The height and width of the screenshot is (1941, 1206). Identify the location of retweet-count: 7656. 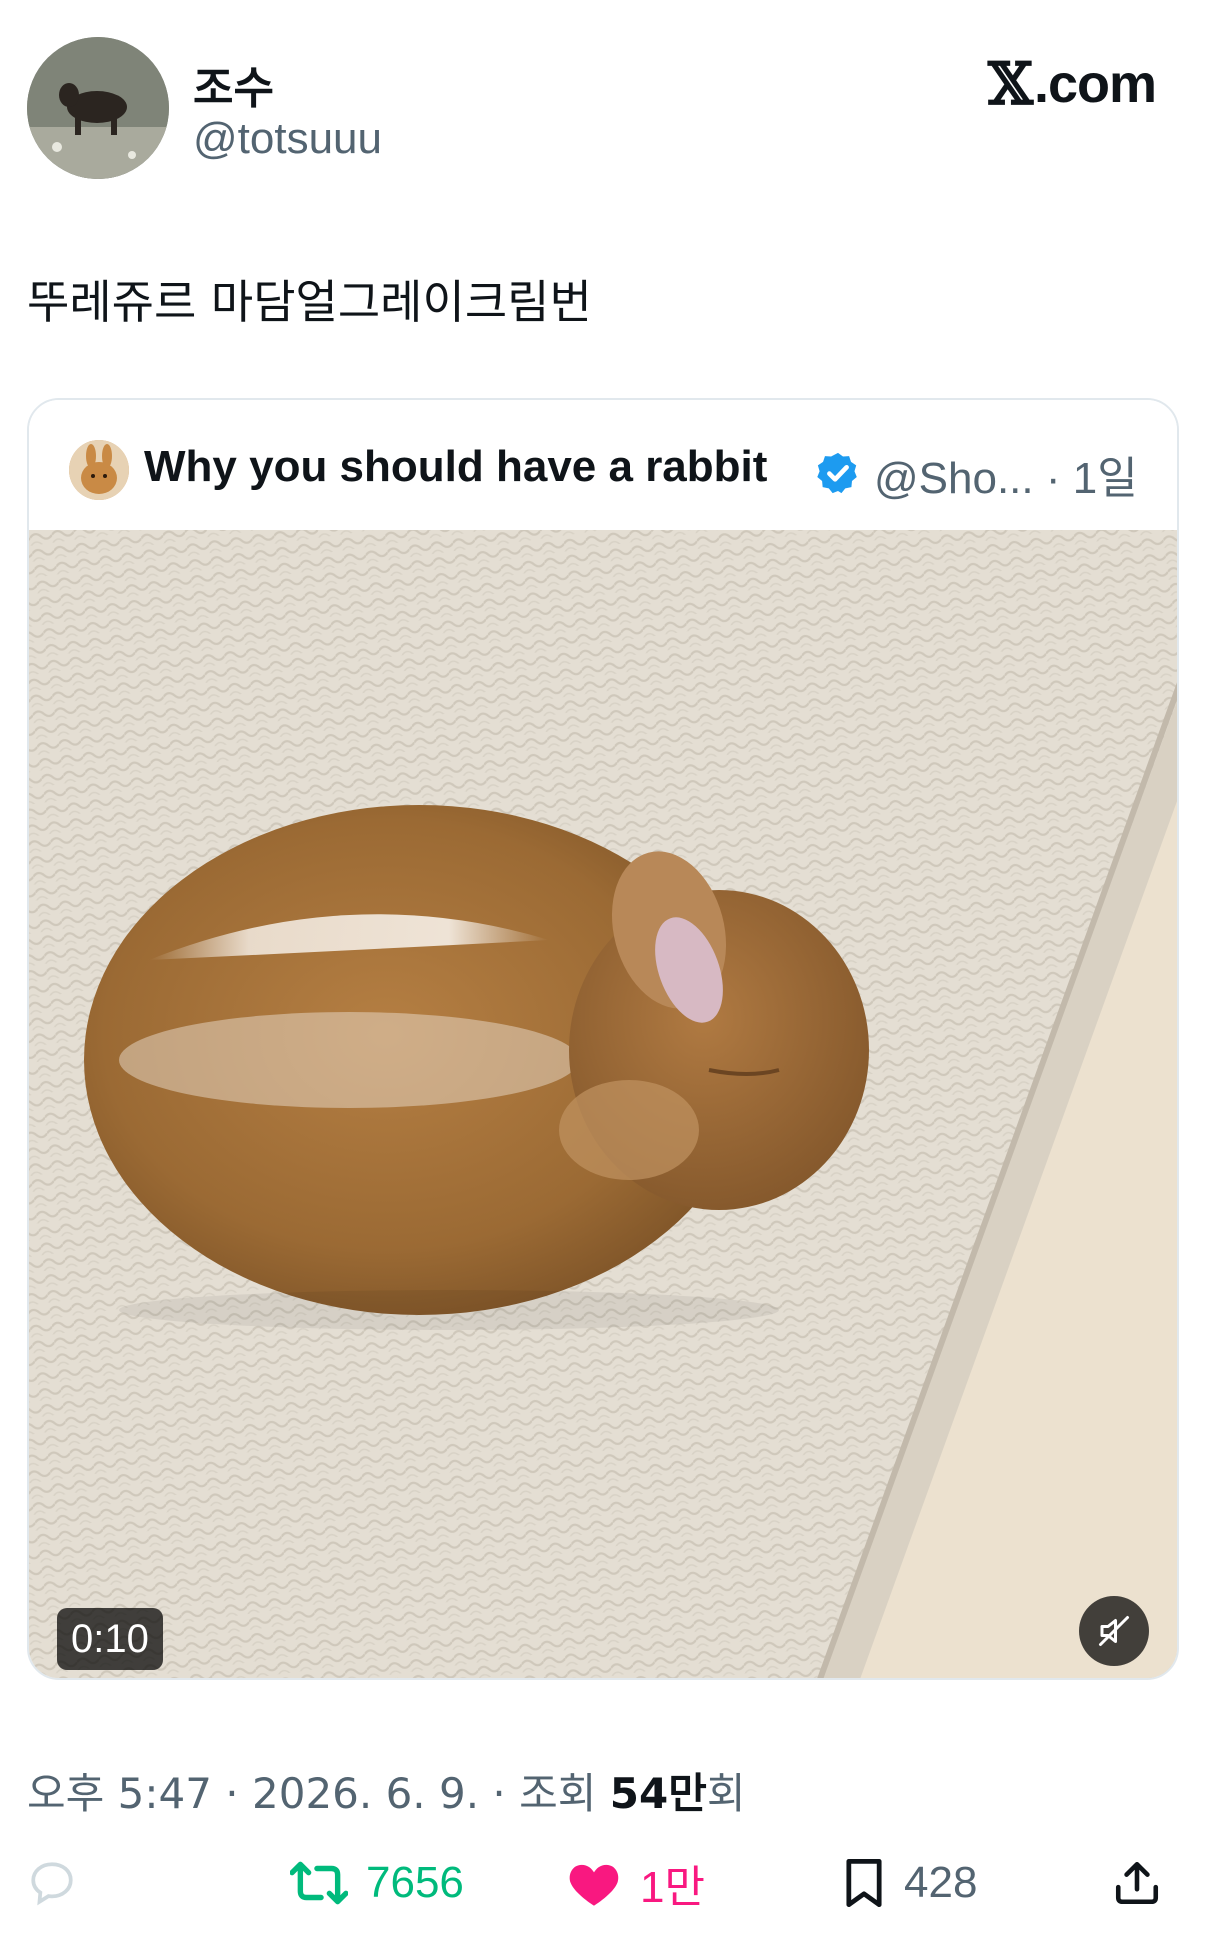
(415, 1882).